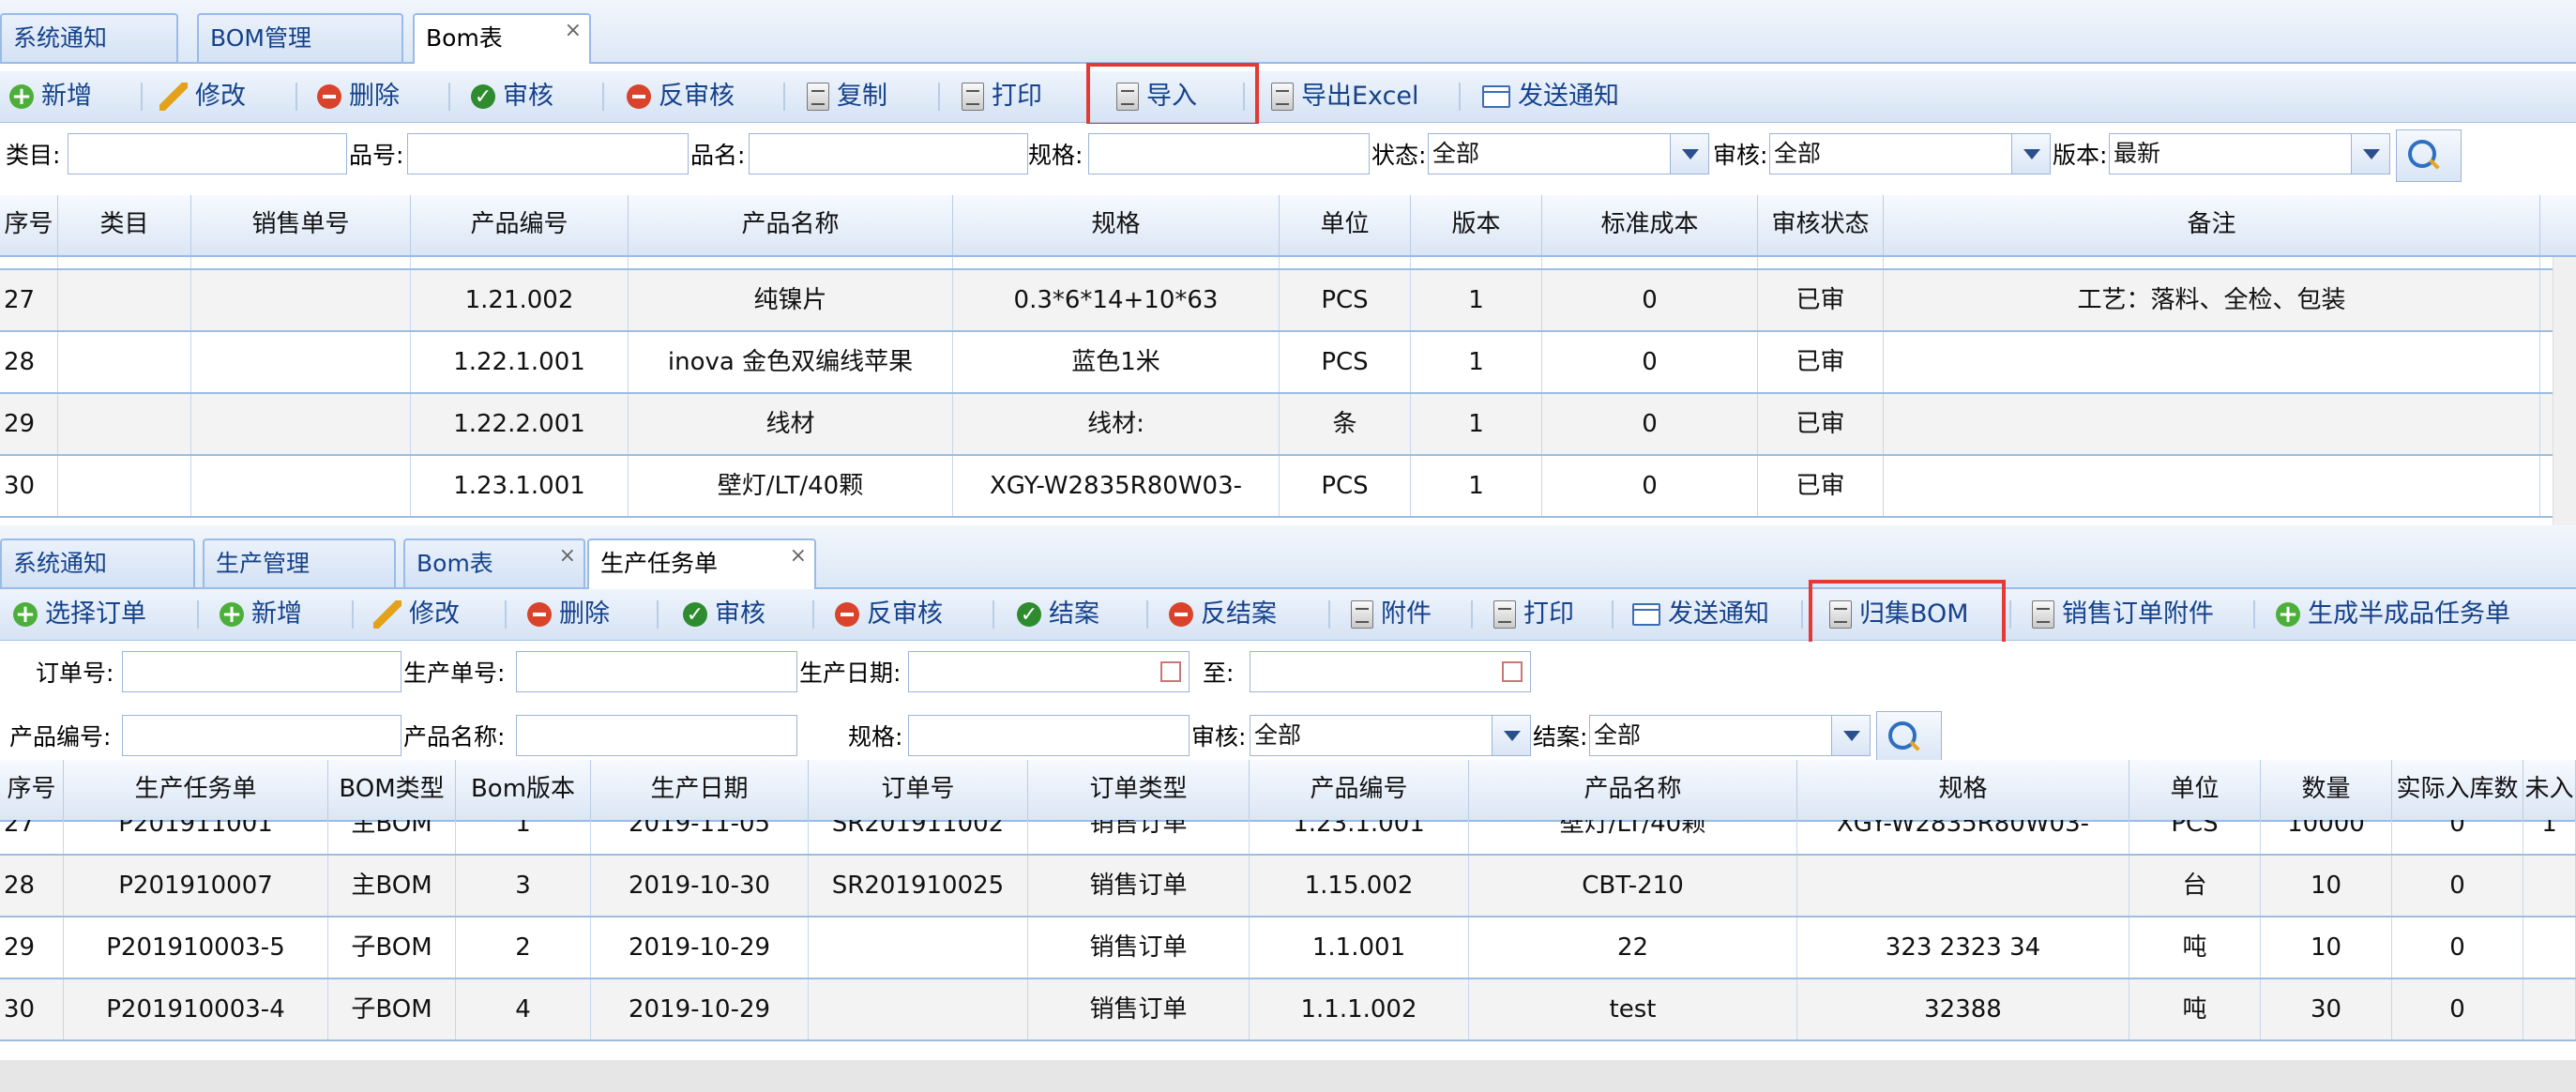 This screenshot has height=1092, width=2576. What do you see at coordinates (656, 735) in the screenshot?
I see `product-name-input` at bounding box center [656, 735].